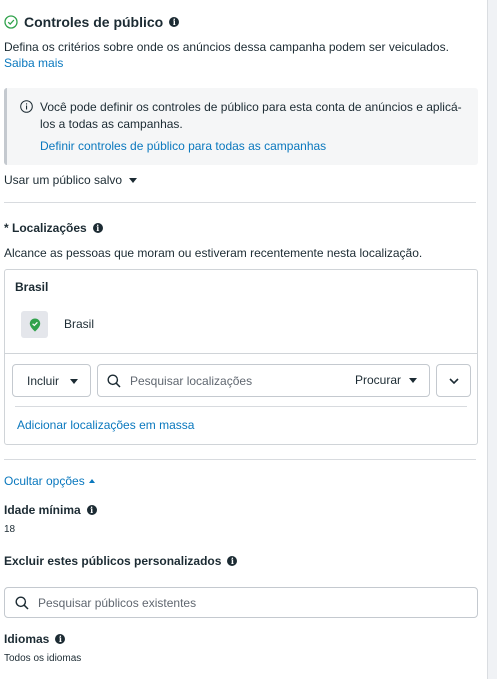 This screenshot has height=679, width=497. What do you see at coordinates (45, 228) in the screenshot?
I see `locations-title: * Localizações` at bounding box center [45, 228].